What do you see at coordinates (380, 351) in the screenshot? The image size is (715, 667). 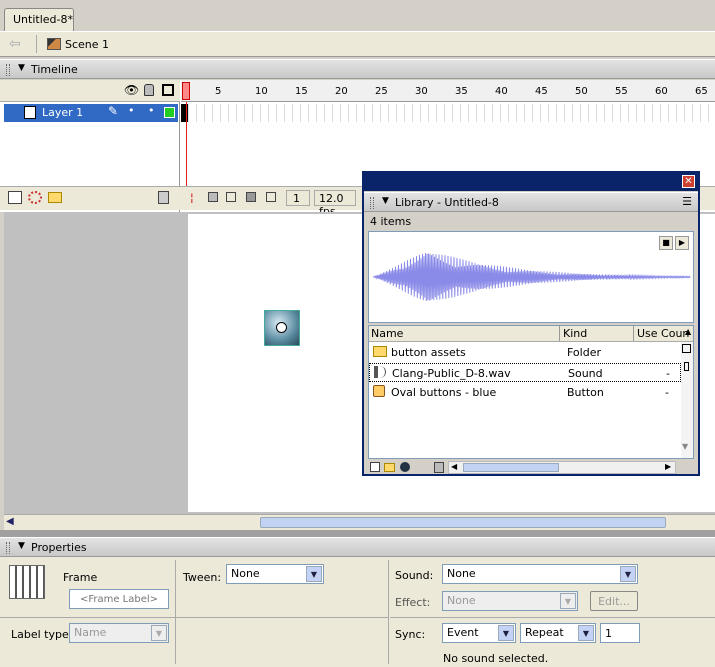 I see `folder-icon` at bounding box center [380, 351].